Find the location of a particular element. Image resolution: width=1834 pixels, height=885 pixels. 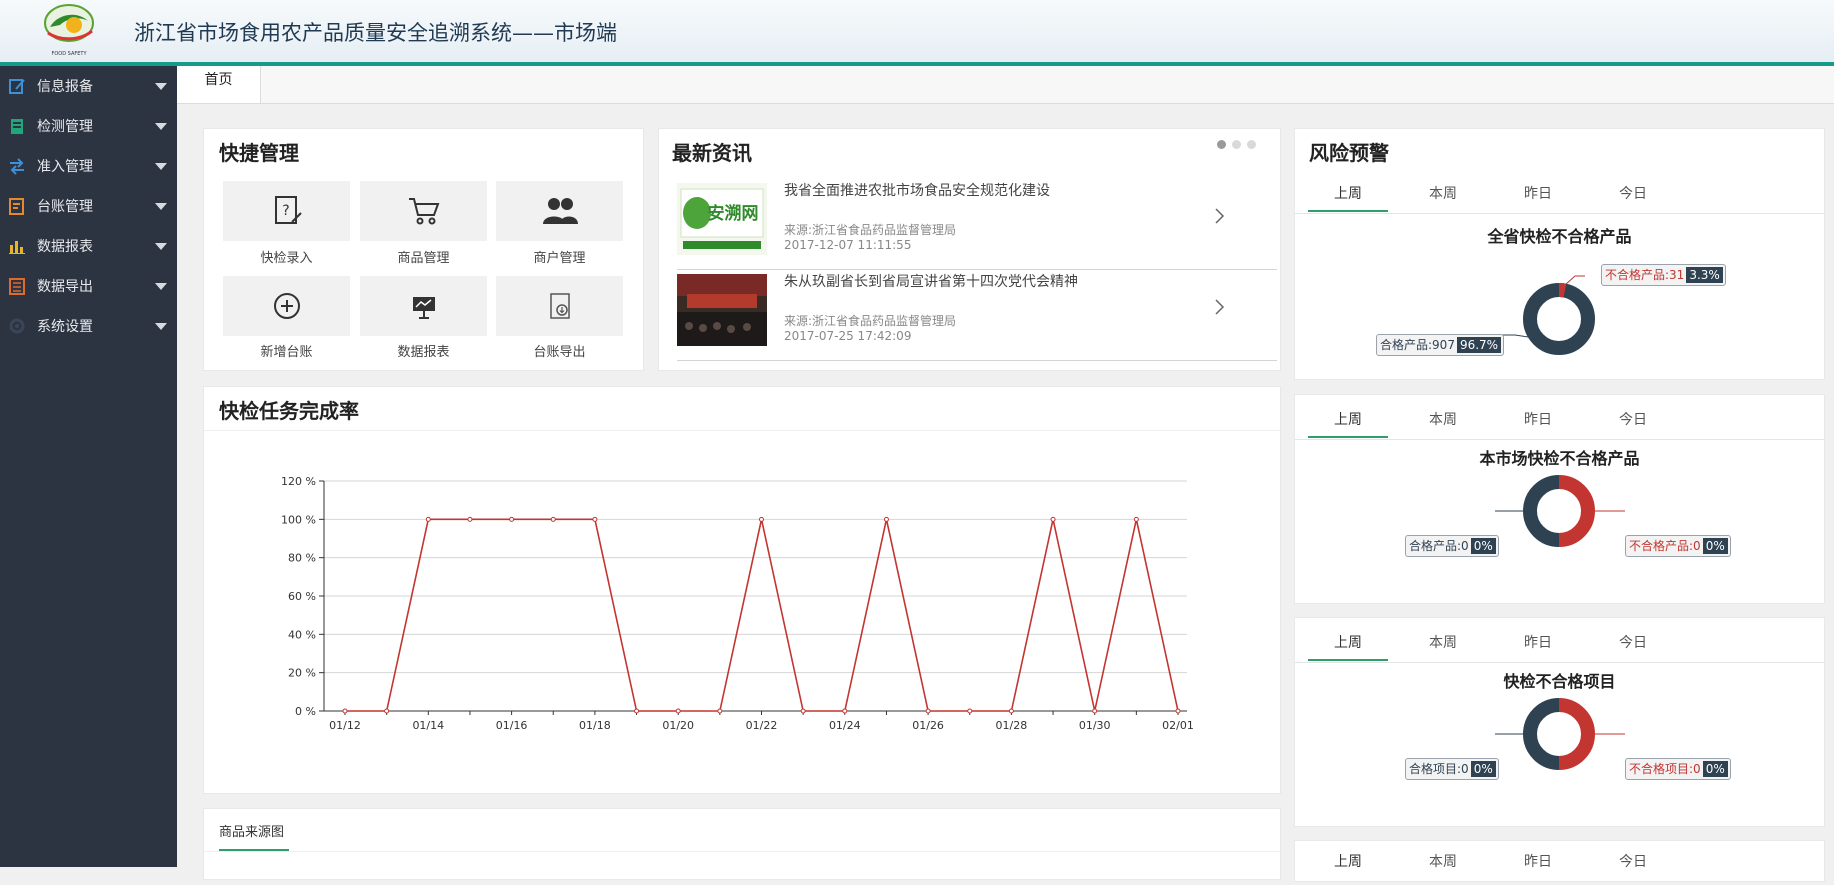

ledger-export-button is located at coordinates (559, 306).